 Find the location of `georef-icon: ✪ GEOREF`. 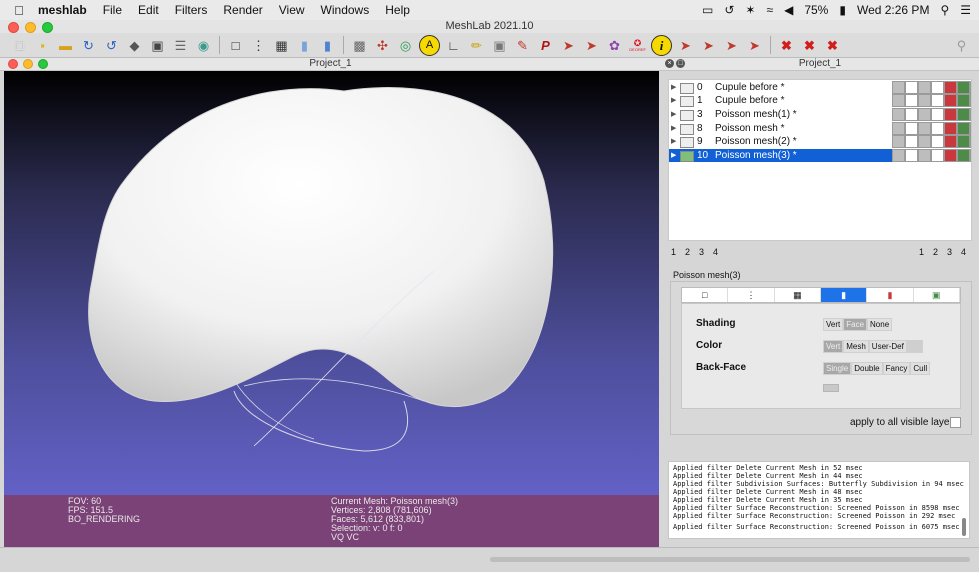

georef-icon: ✪ GEOREF is located at coordinates (637, 45).